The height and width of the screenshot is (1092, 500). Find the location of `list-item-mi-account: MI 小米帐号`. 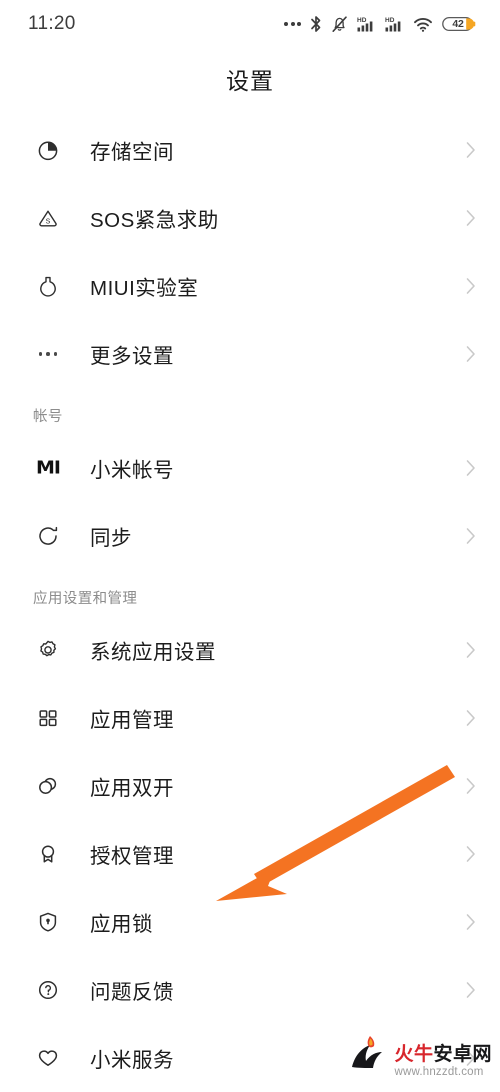

list-item-mi-account: MI 小米帐号 is located at coordinates (250, 468).